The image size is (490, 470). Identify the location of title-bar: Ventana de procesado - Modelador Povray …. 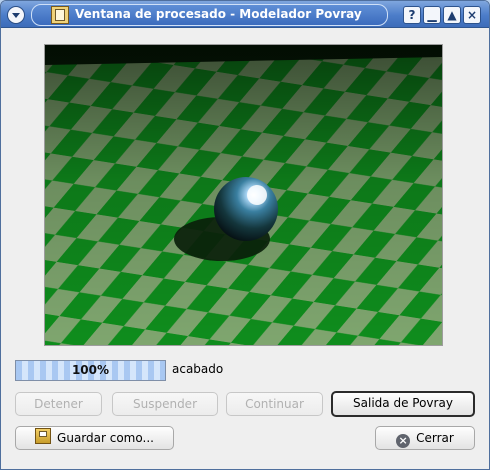
(245, 14).